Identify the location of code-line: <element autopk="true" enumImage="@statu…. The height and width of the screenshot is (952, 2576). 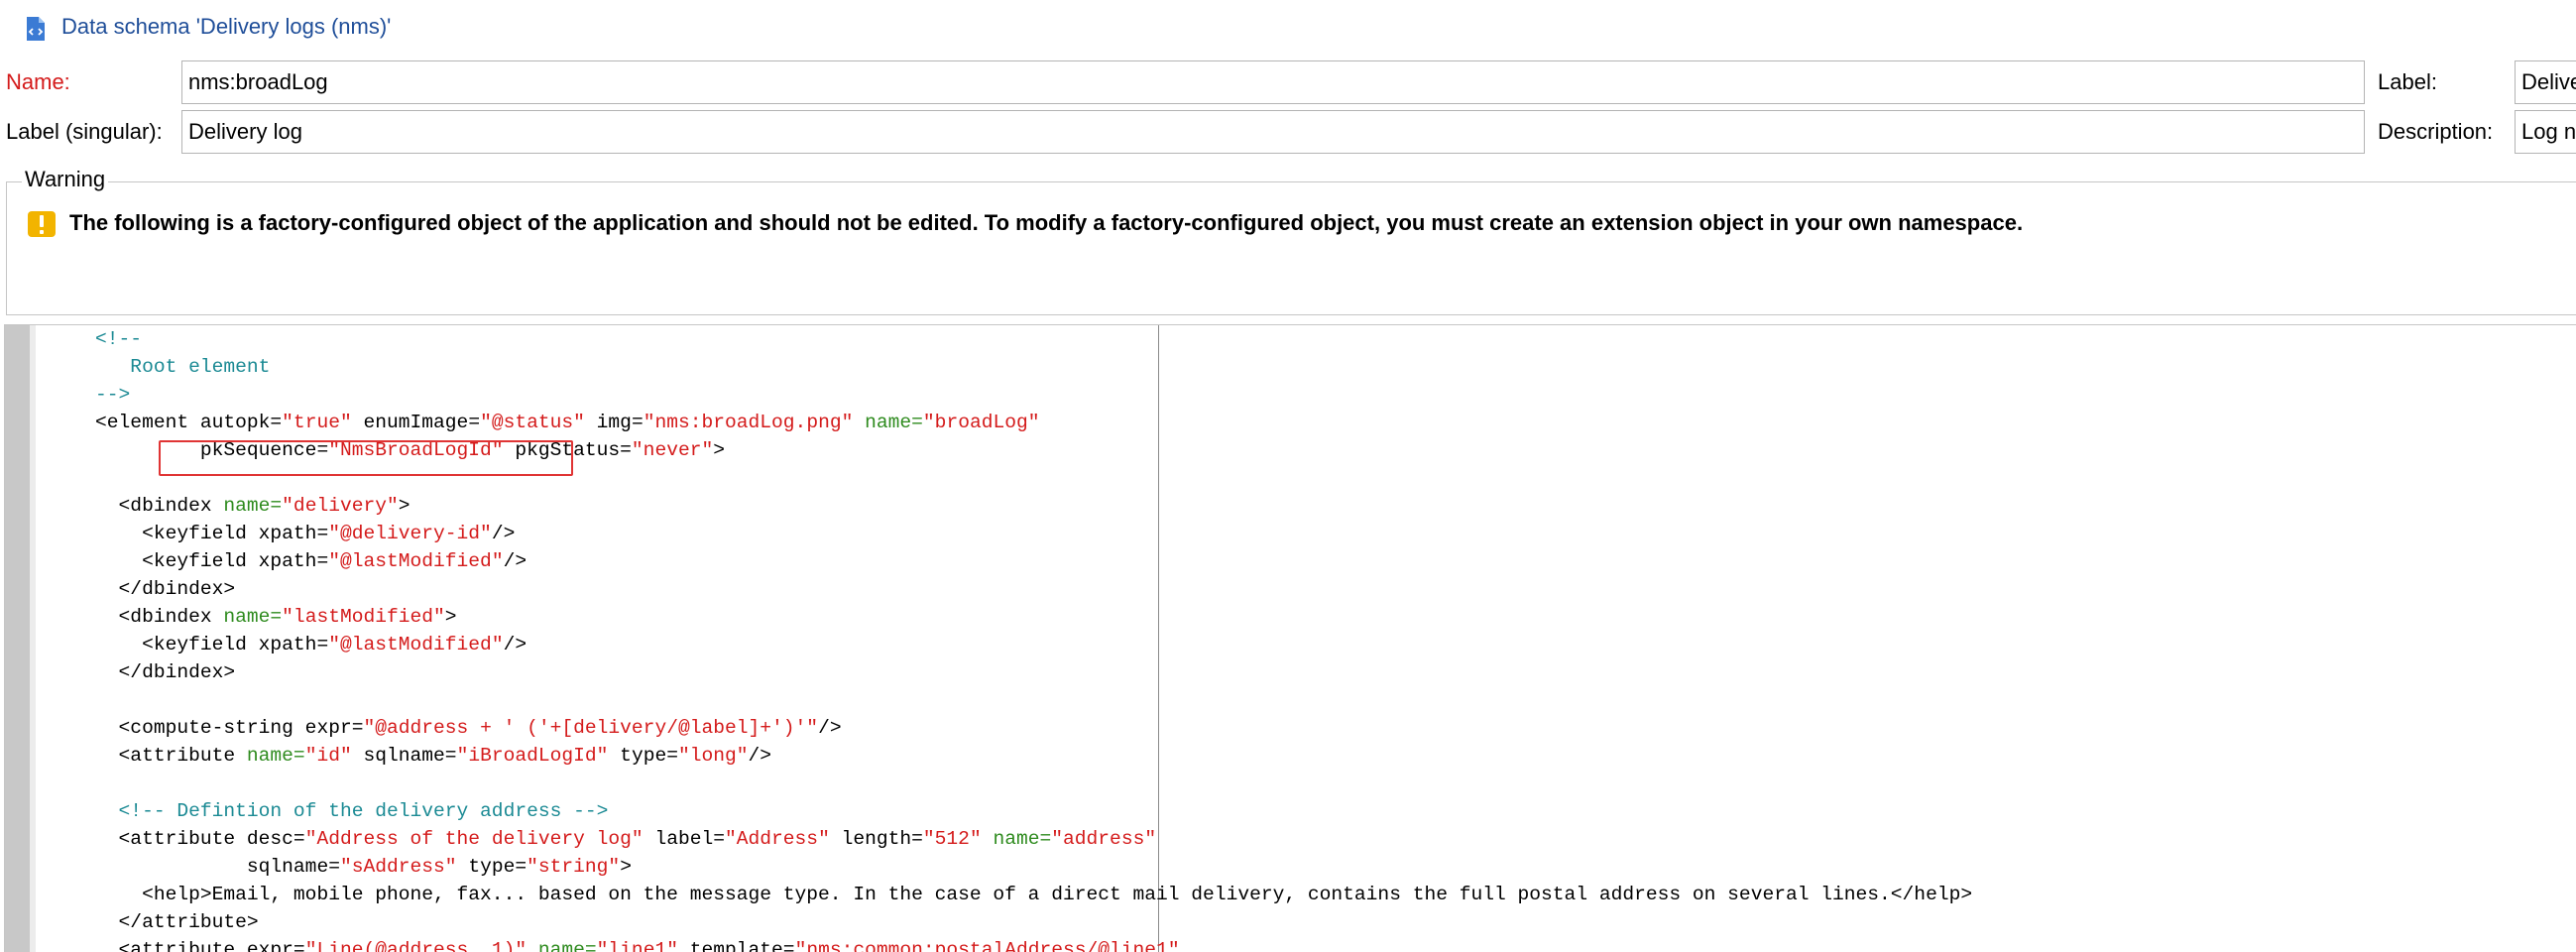
(544, 422).